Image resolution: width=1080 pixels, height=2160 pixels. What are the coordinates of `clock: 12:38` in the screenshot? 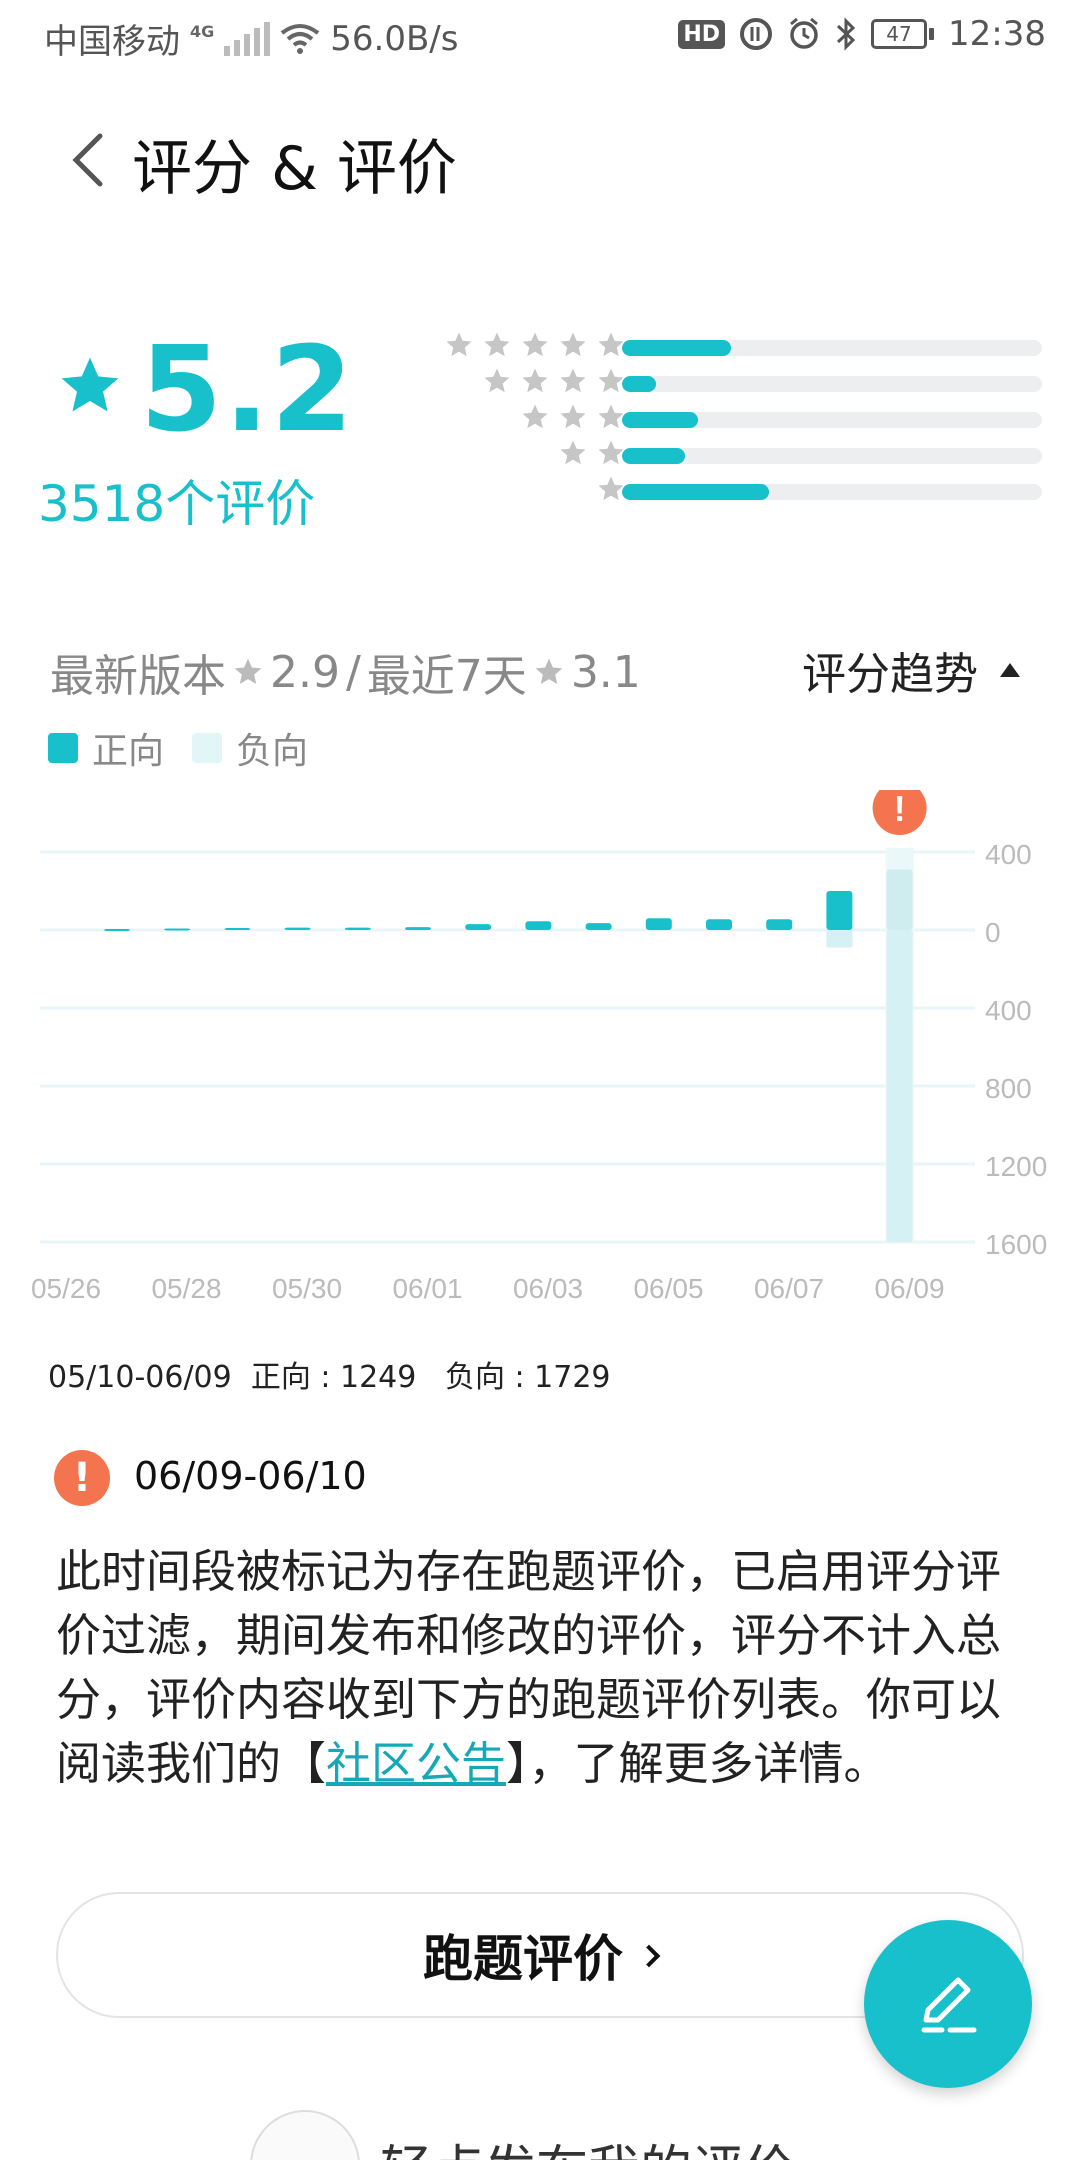 It's located at (997, 34).